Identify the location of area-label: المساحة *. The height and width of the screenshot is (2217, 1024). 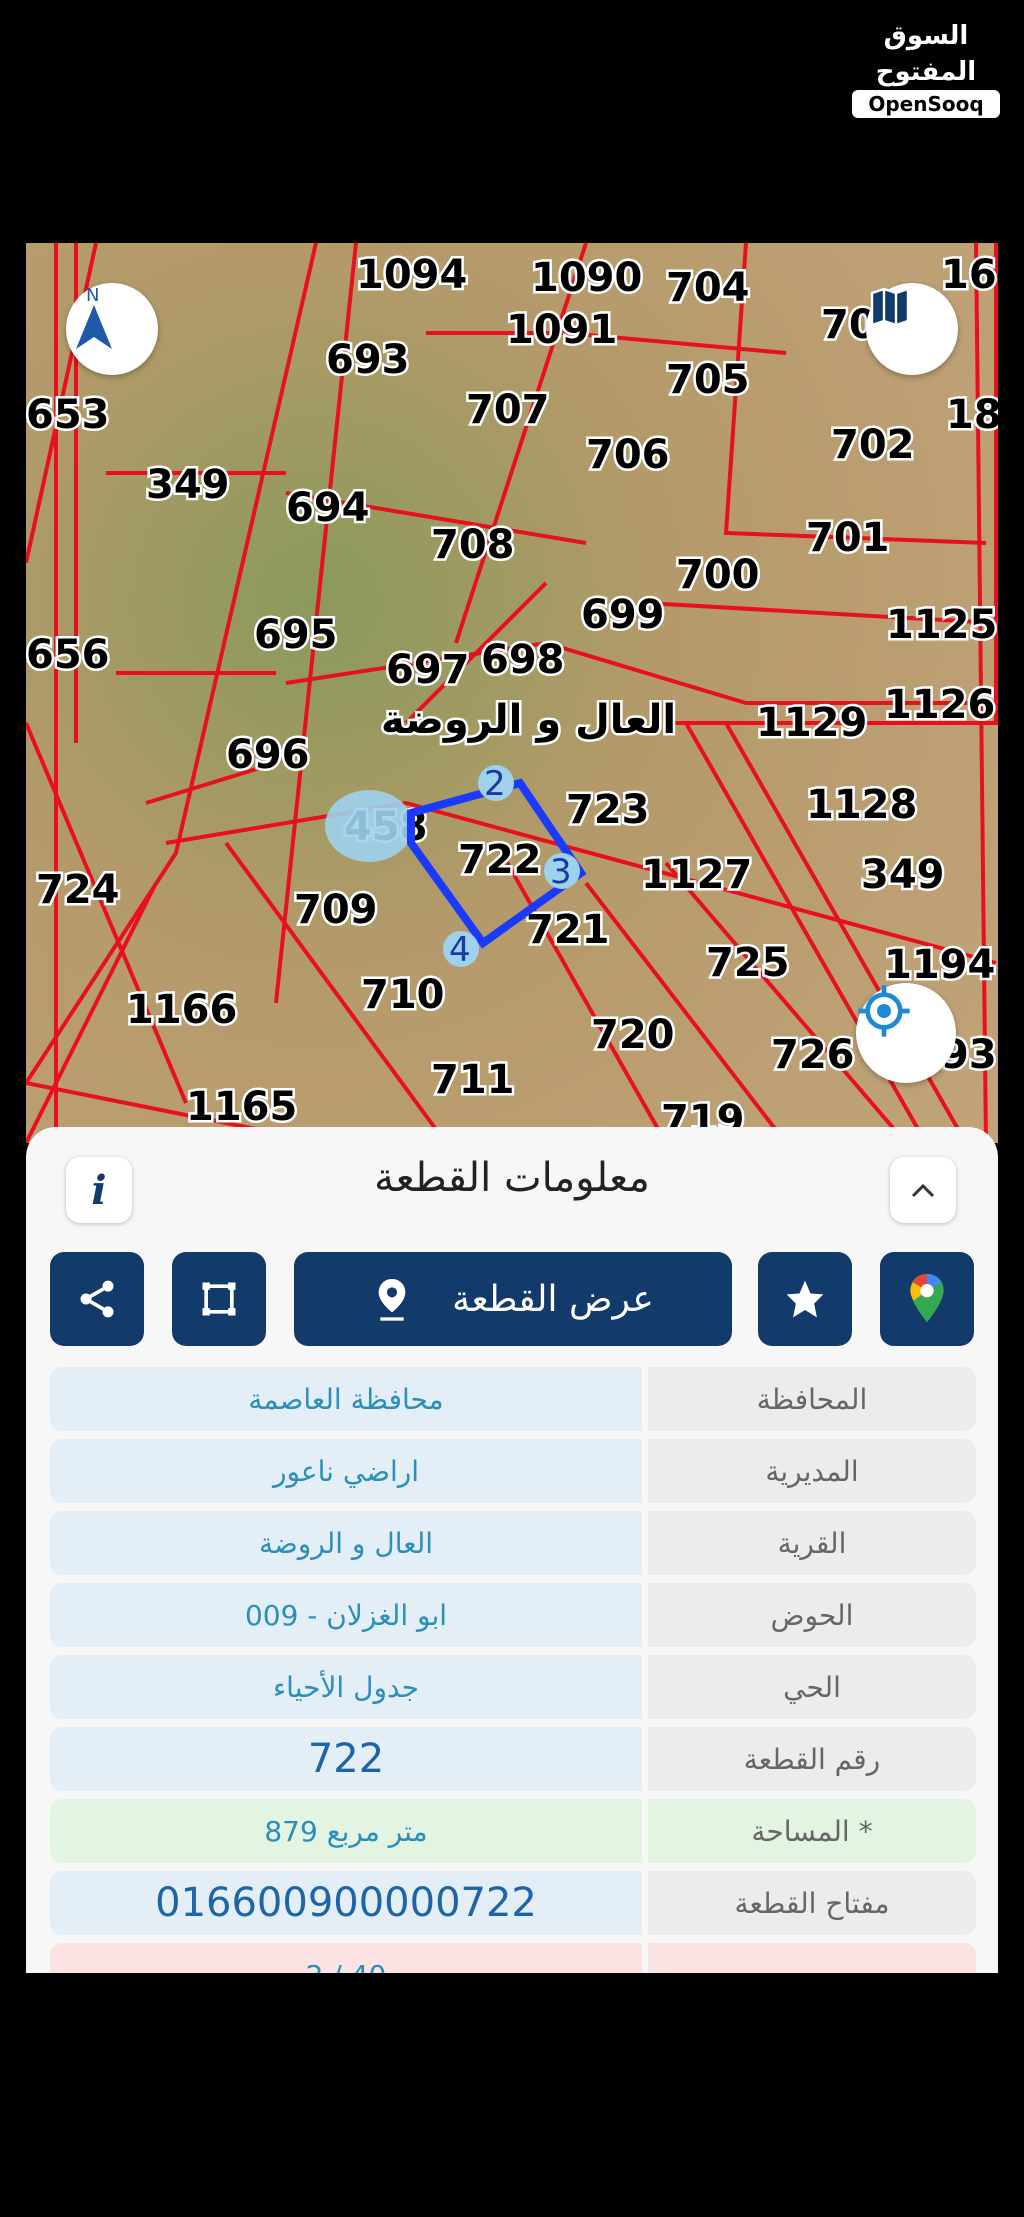
(812, 1831).